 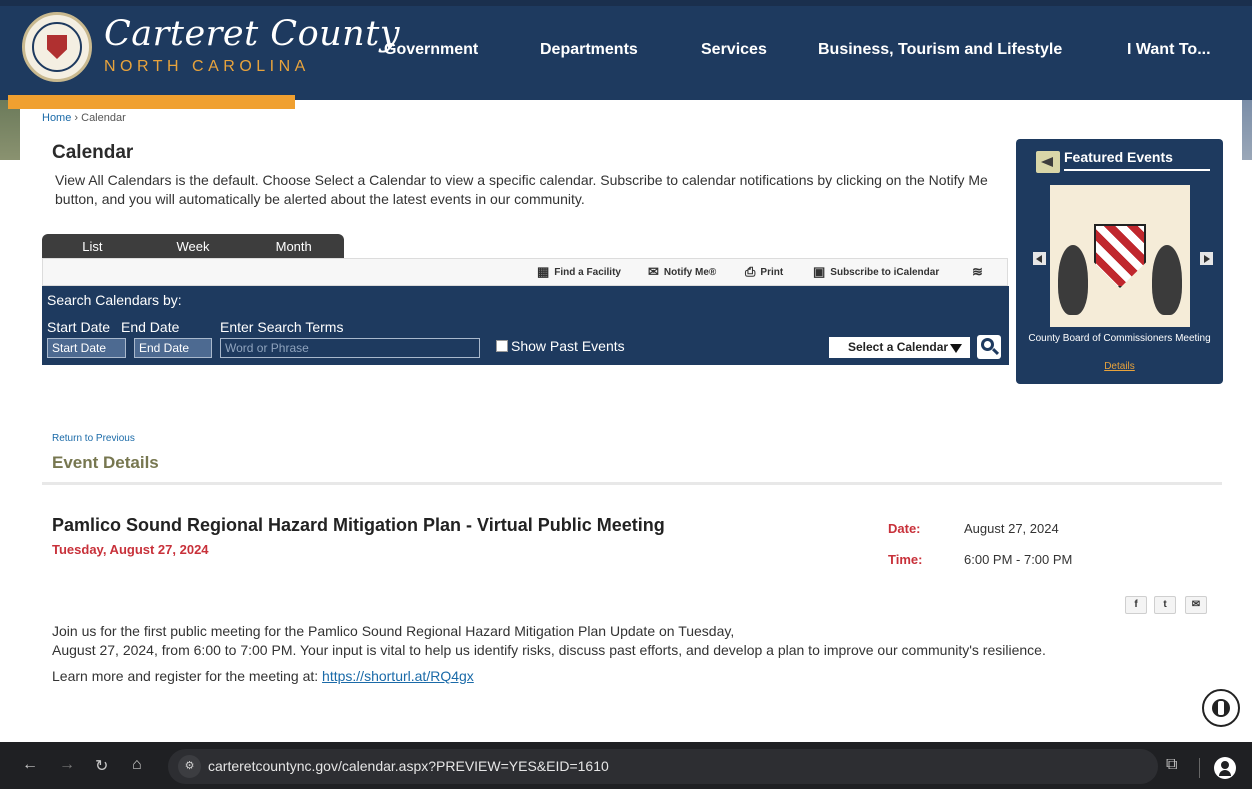 I want to click on background-photo-right, so click(x=1247, y=130).